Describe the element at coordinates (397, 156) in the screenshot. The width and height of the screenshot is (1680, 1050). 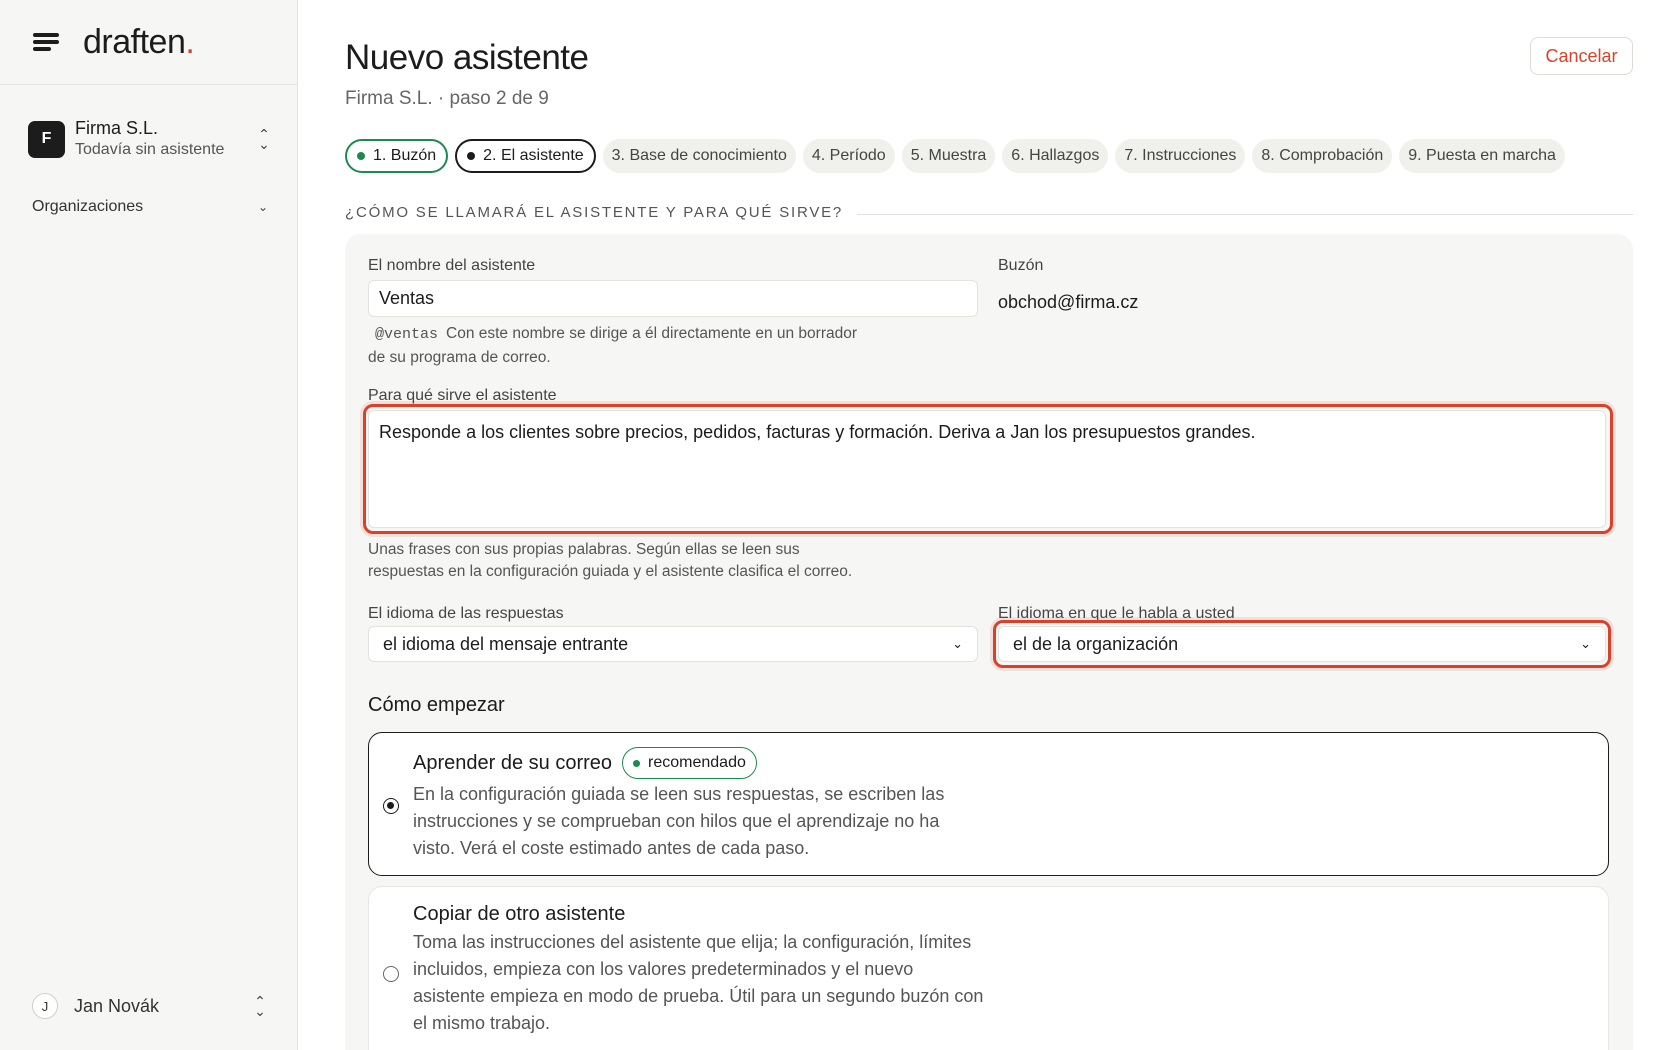
I see `step-1: 1. Buzón` at that location.